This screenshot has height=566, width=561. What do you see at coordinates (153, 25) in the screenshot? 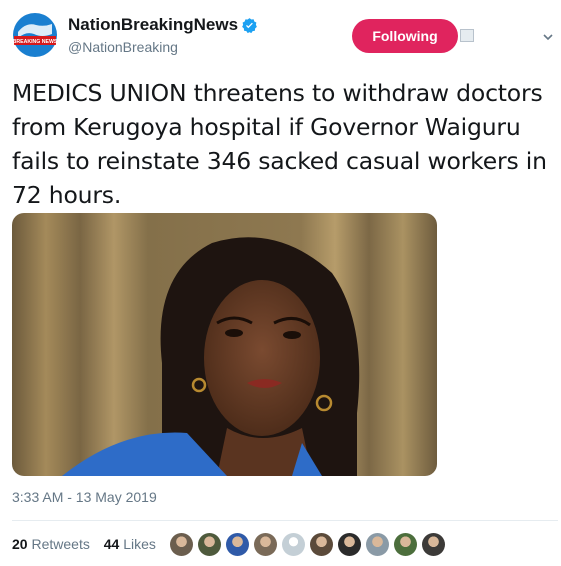
I see `author-display-name: NationBreakingNews` at bounding box center [153, 25].